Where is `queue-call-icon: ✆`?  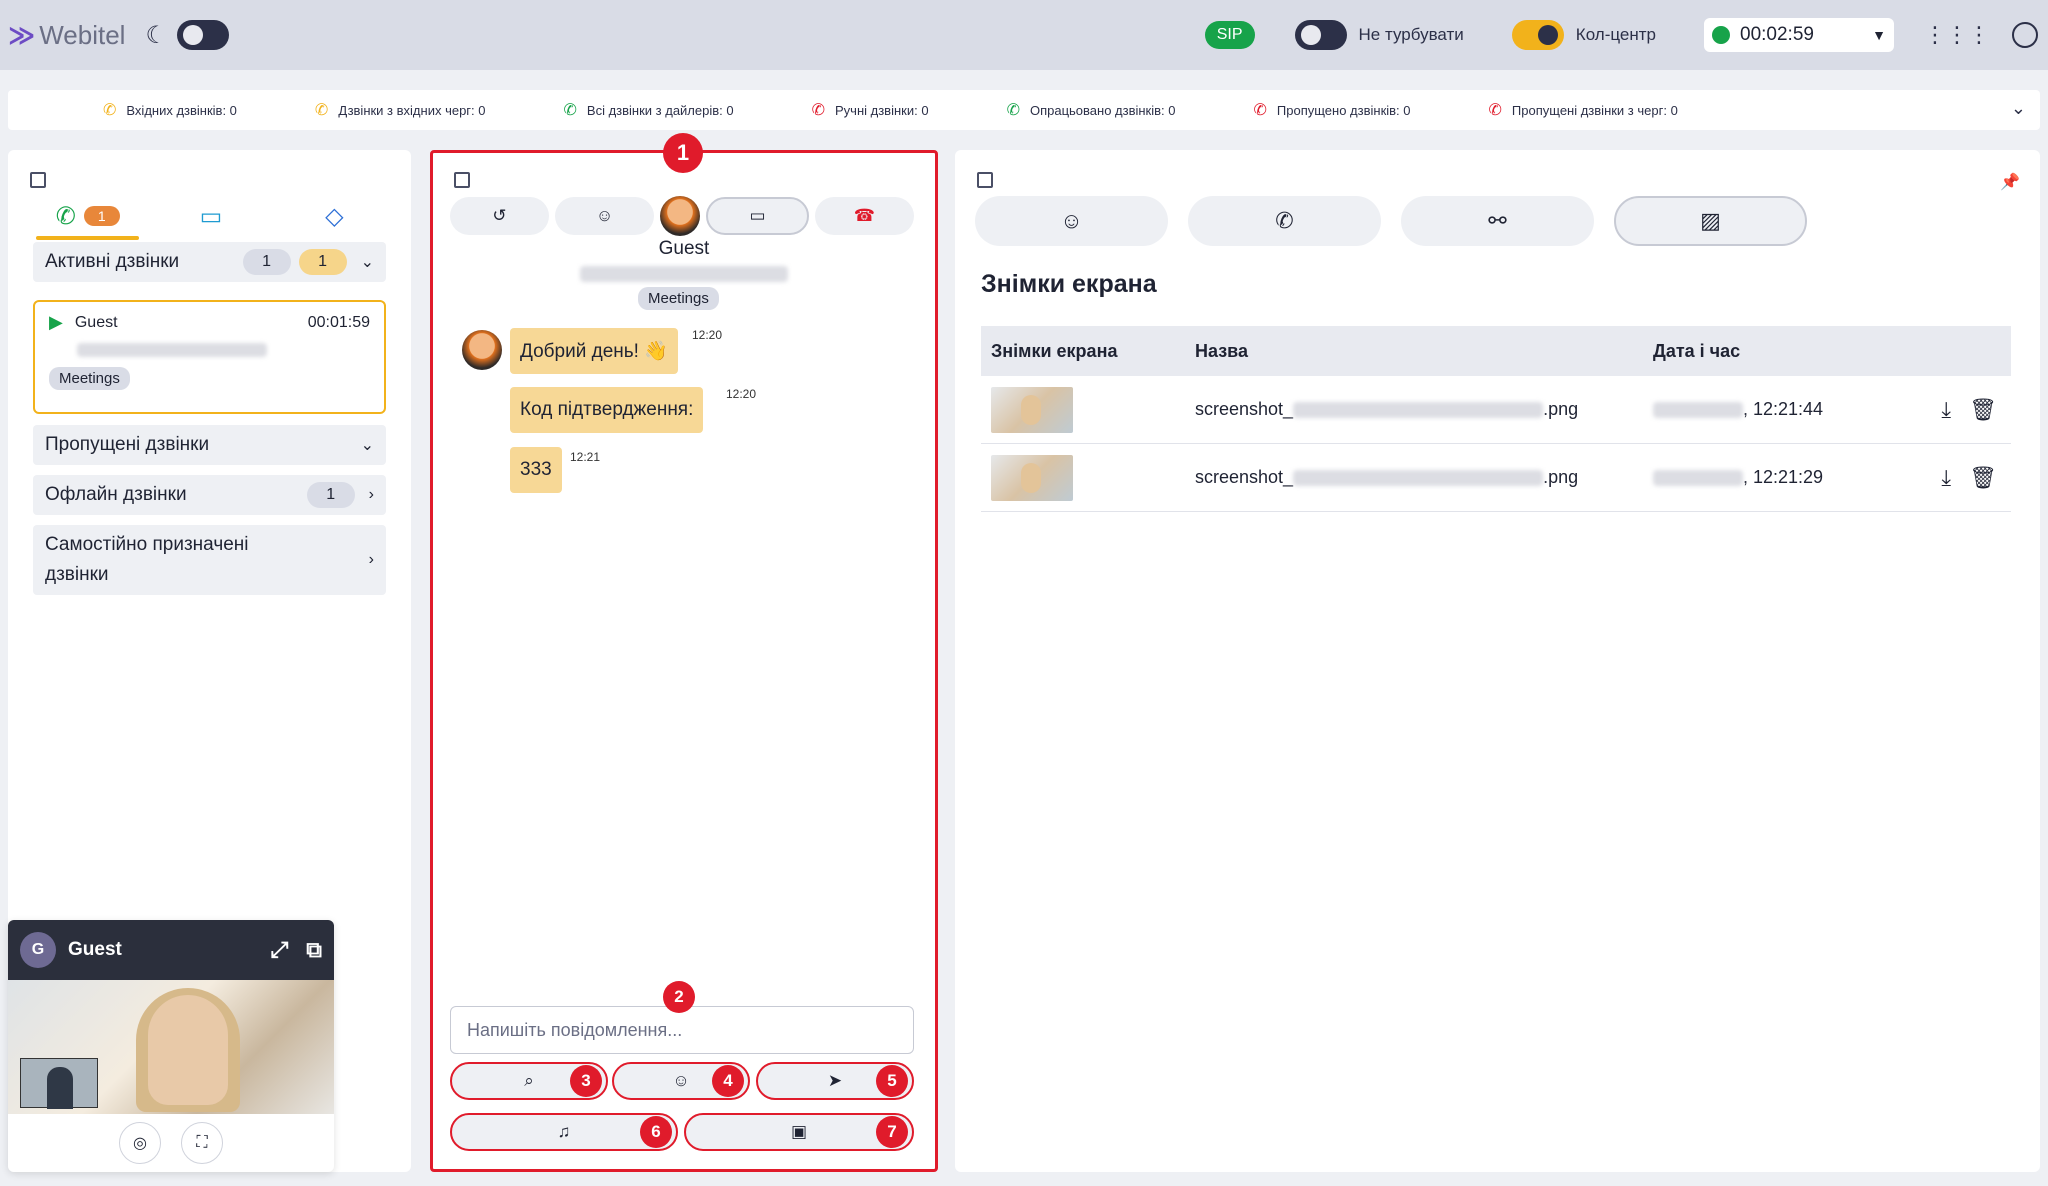
queue-call-icon: ✆ is located at coordinates (321, 110).